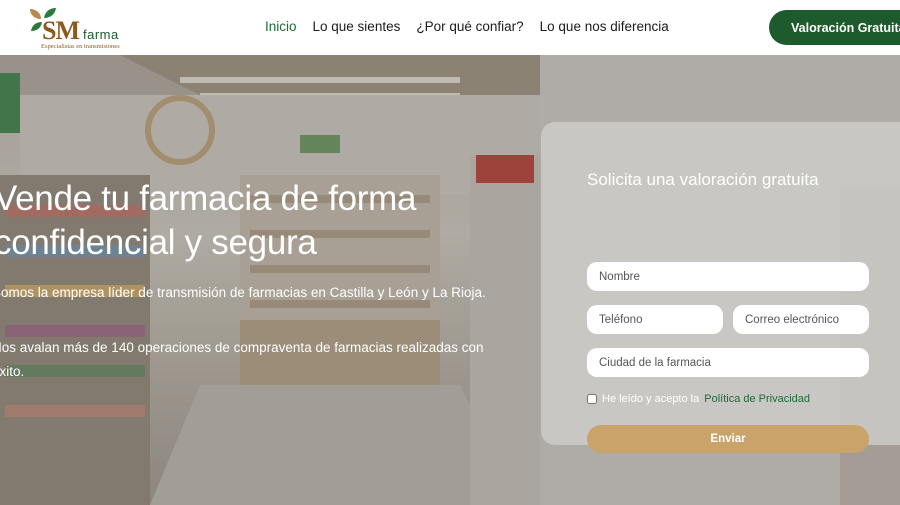 The width and height of the screenshot is (900, 505). What do you see at coordinates (655, 319) in the screenshot?
I see `phone-field` at bounding box center [655, 319].